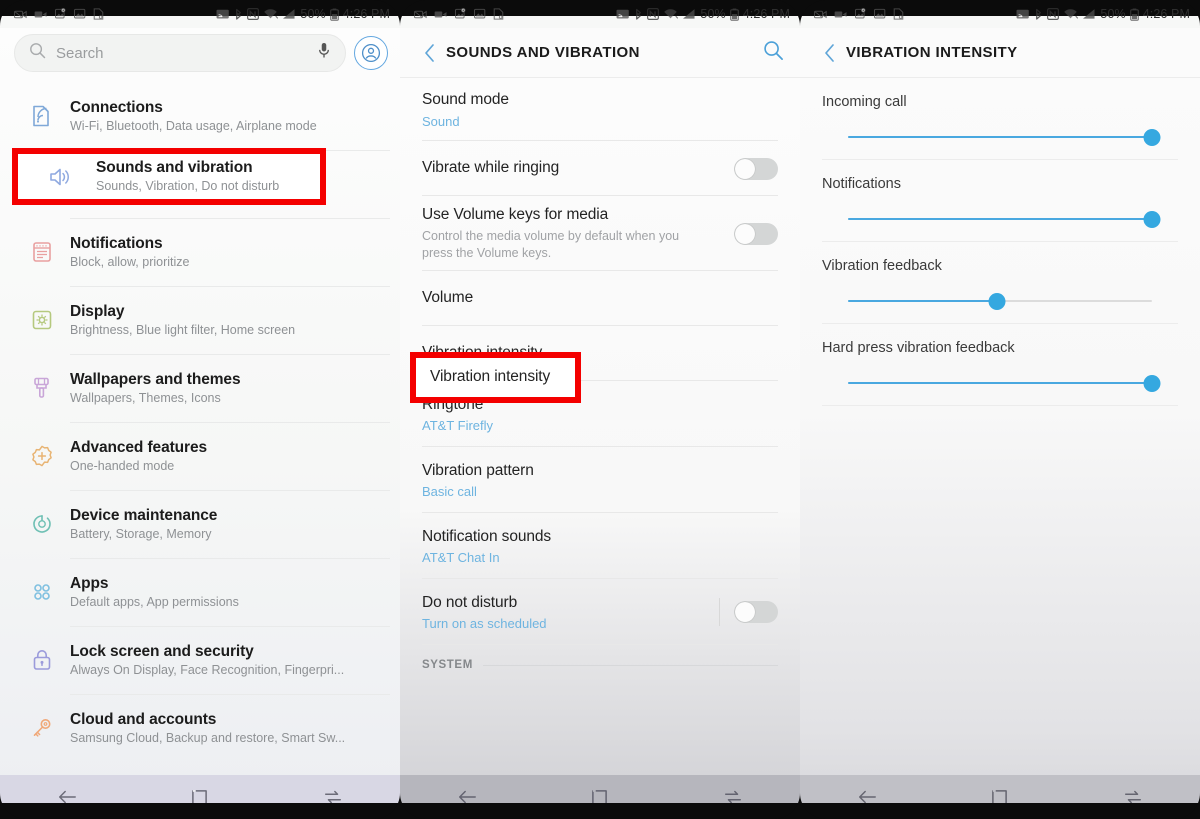  Describe the element at coordinates (130, 261) in the screenshot. I see `settings-row-subtitle: Block, allow, prioritize` at that location.